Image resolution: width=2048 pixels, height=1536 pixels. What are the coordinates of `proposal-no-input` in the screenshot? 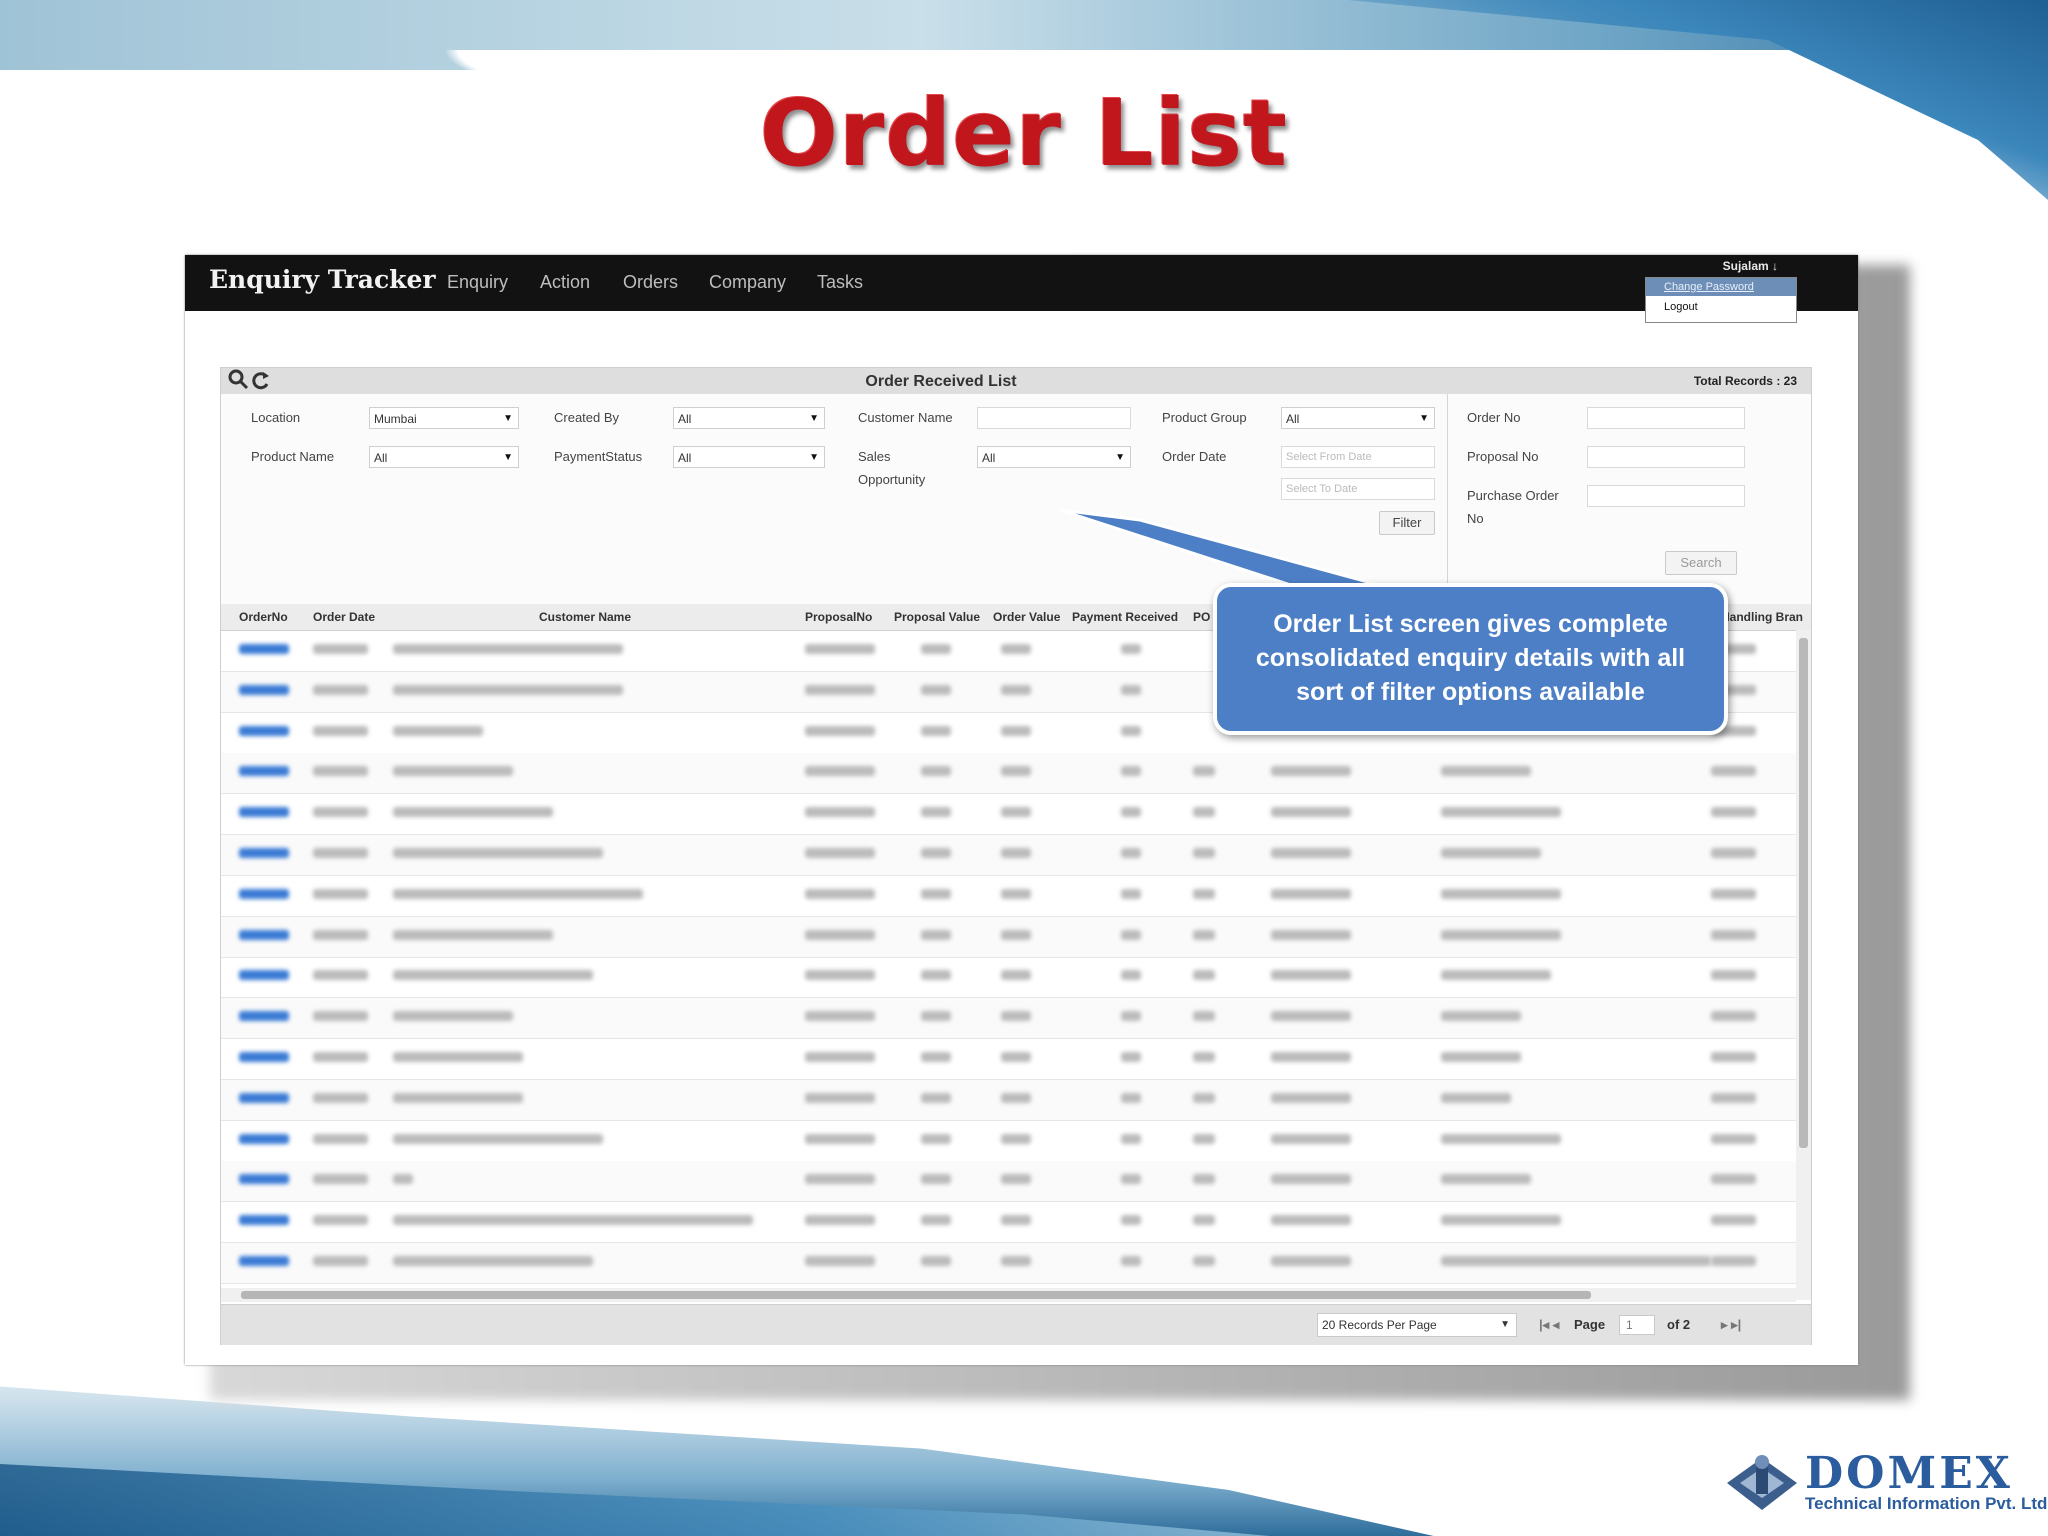 It's located at (1666, 457).